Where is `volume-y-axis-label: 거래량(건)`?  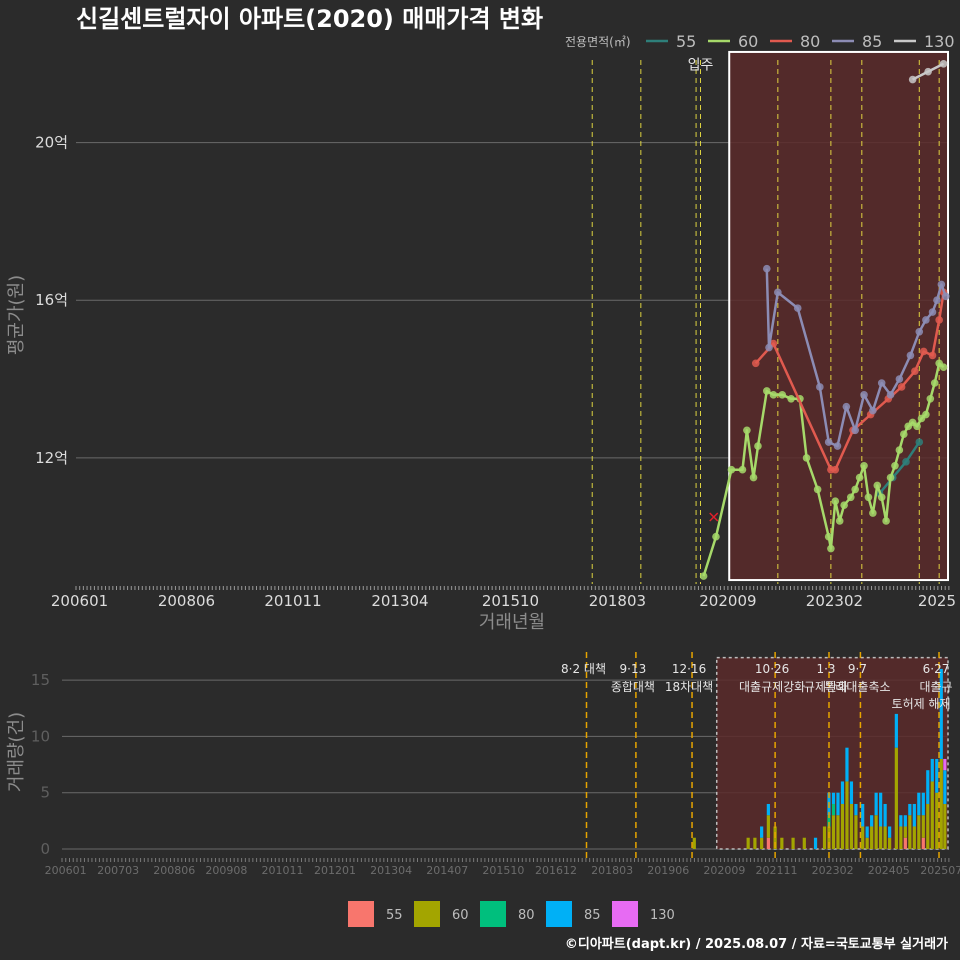
volume-y-axis-label: 거래량(건) is located at coordinates (16, 752).